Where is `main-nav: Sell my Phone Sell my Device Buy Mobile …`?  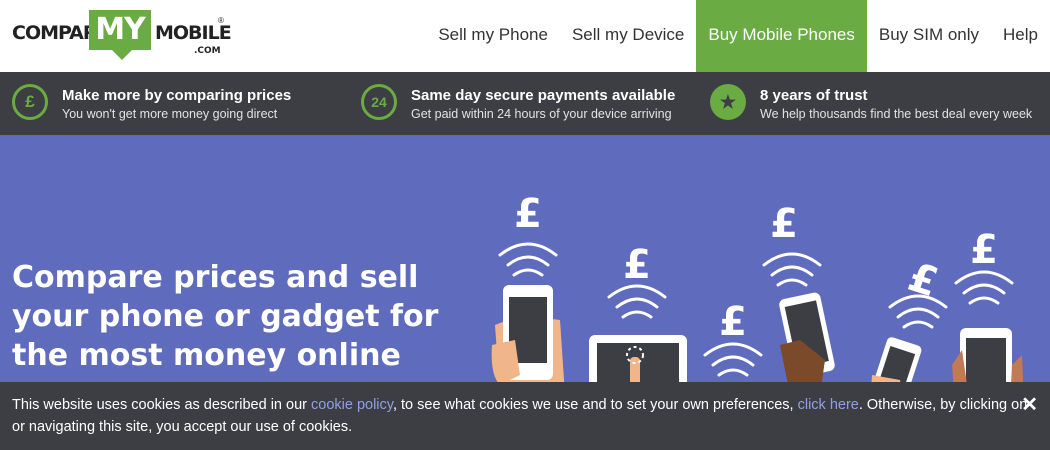 main-nav: Sell my Phone Sell my Device Buy Mobile … is located at coordinates (738, 36).